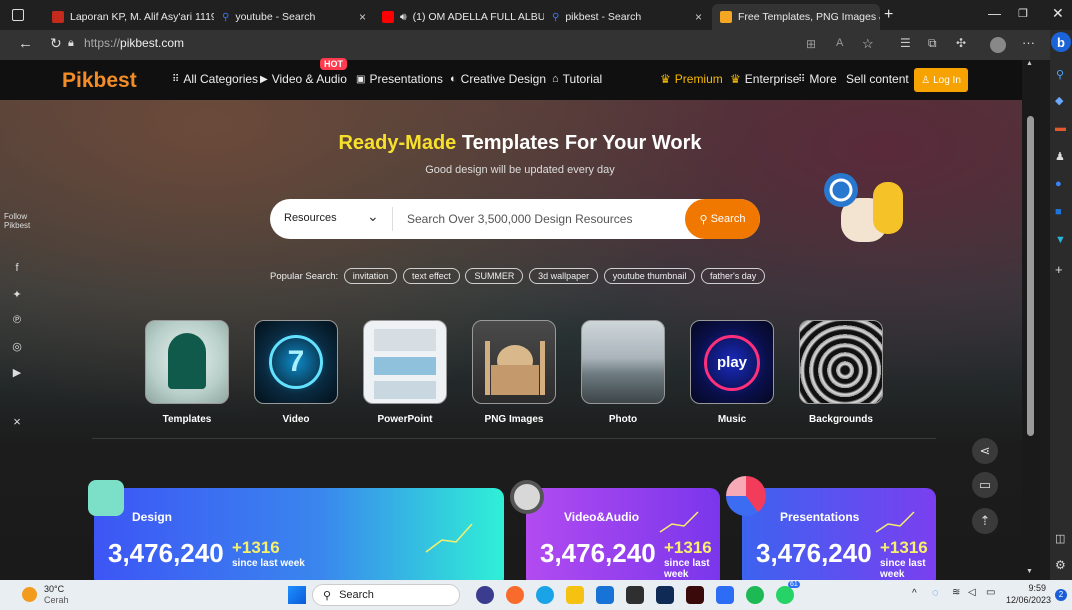 This screenshot has height=610, width=1072. What do you see at coordinates (403, 17) in the screenshot?
I see `speaker-icon: 🔊︎` at bounding box center [403, 17].